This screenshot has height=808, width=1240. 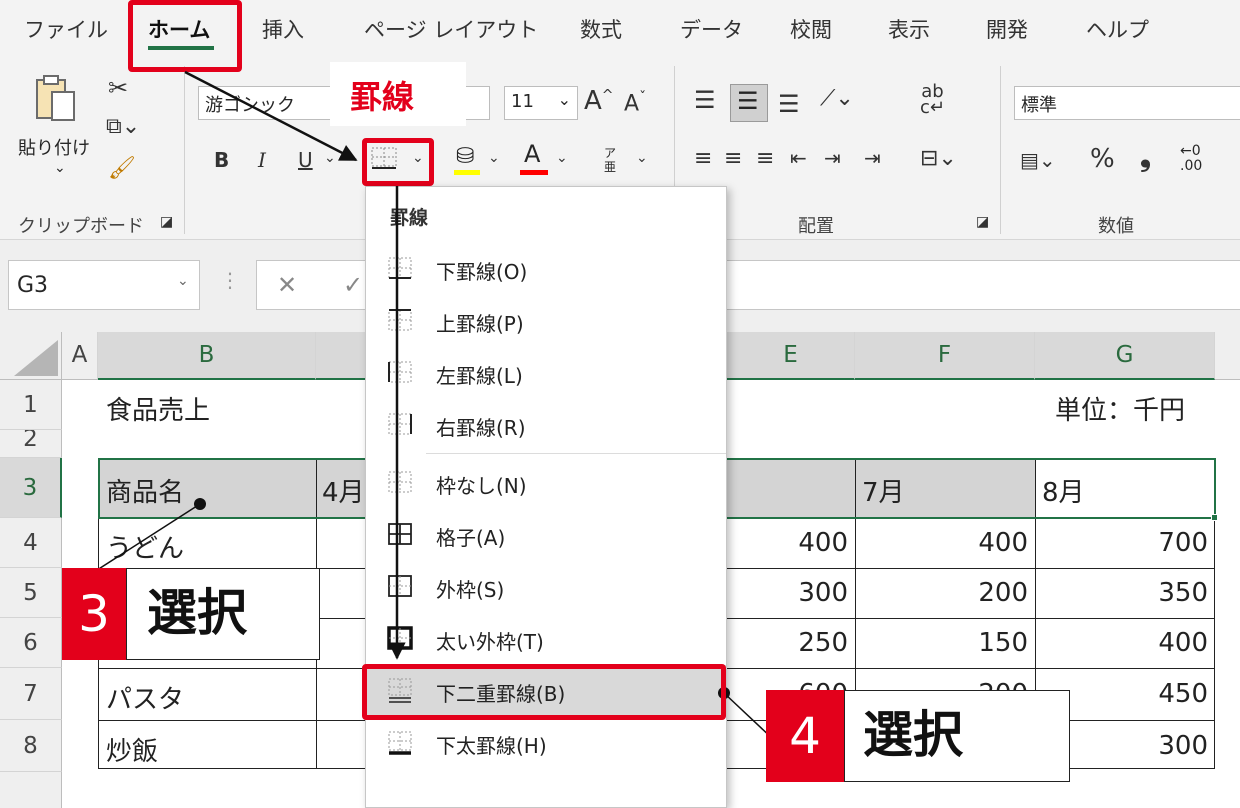 I want to click on step4-badge: 4, so click(x=805, y=736).